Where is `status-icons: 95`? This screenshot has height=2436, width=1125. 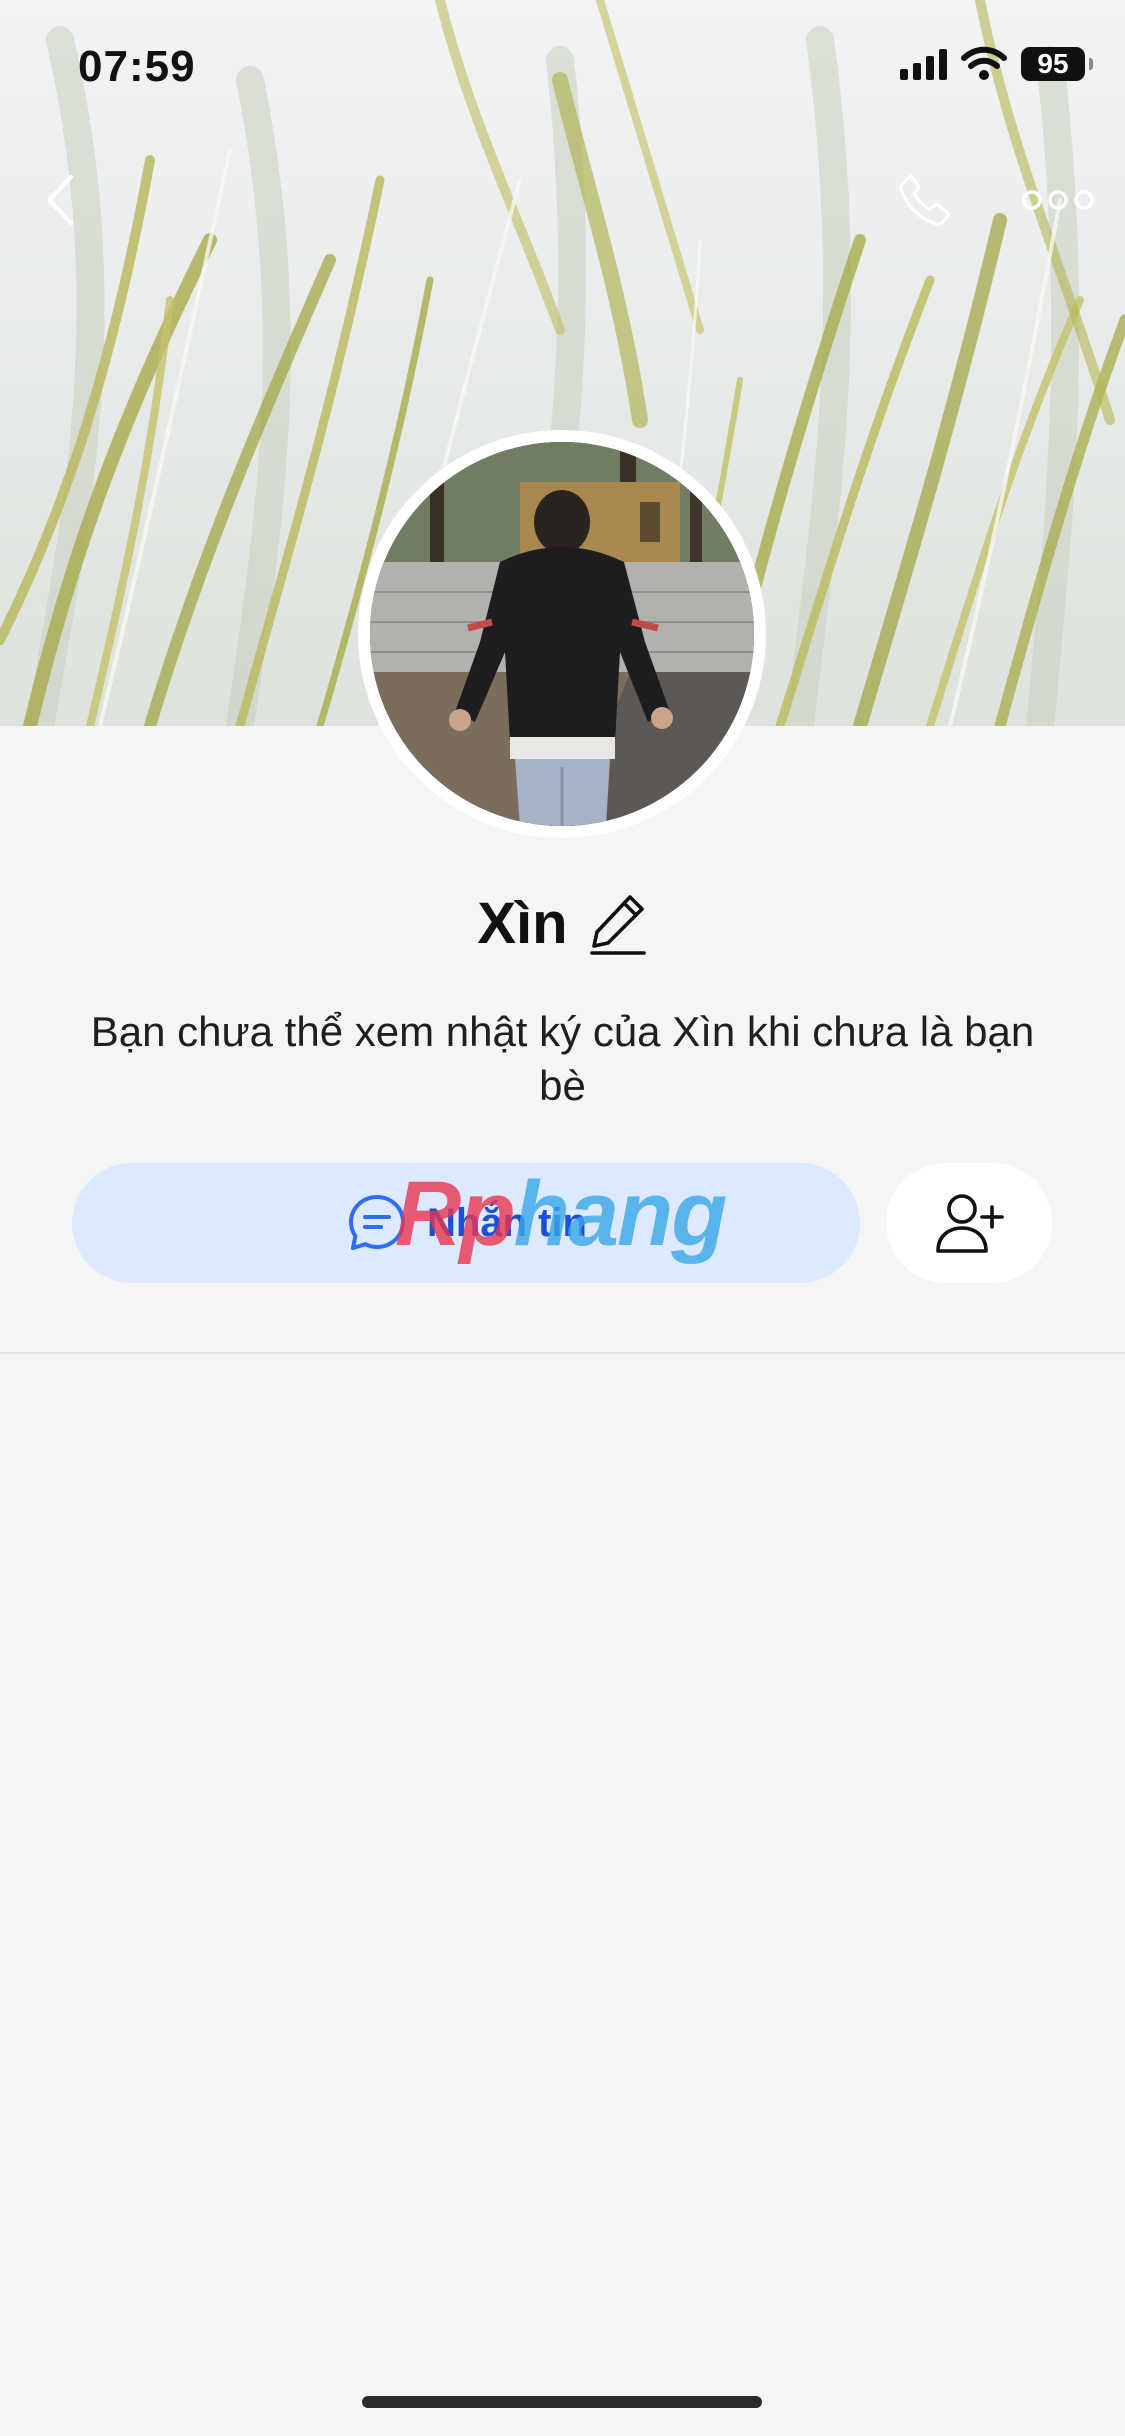
status-icons: 95 is located at coordinates (996, 64).